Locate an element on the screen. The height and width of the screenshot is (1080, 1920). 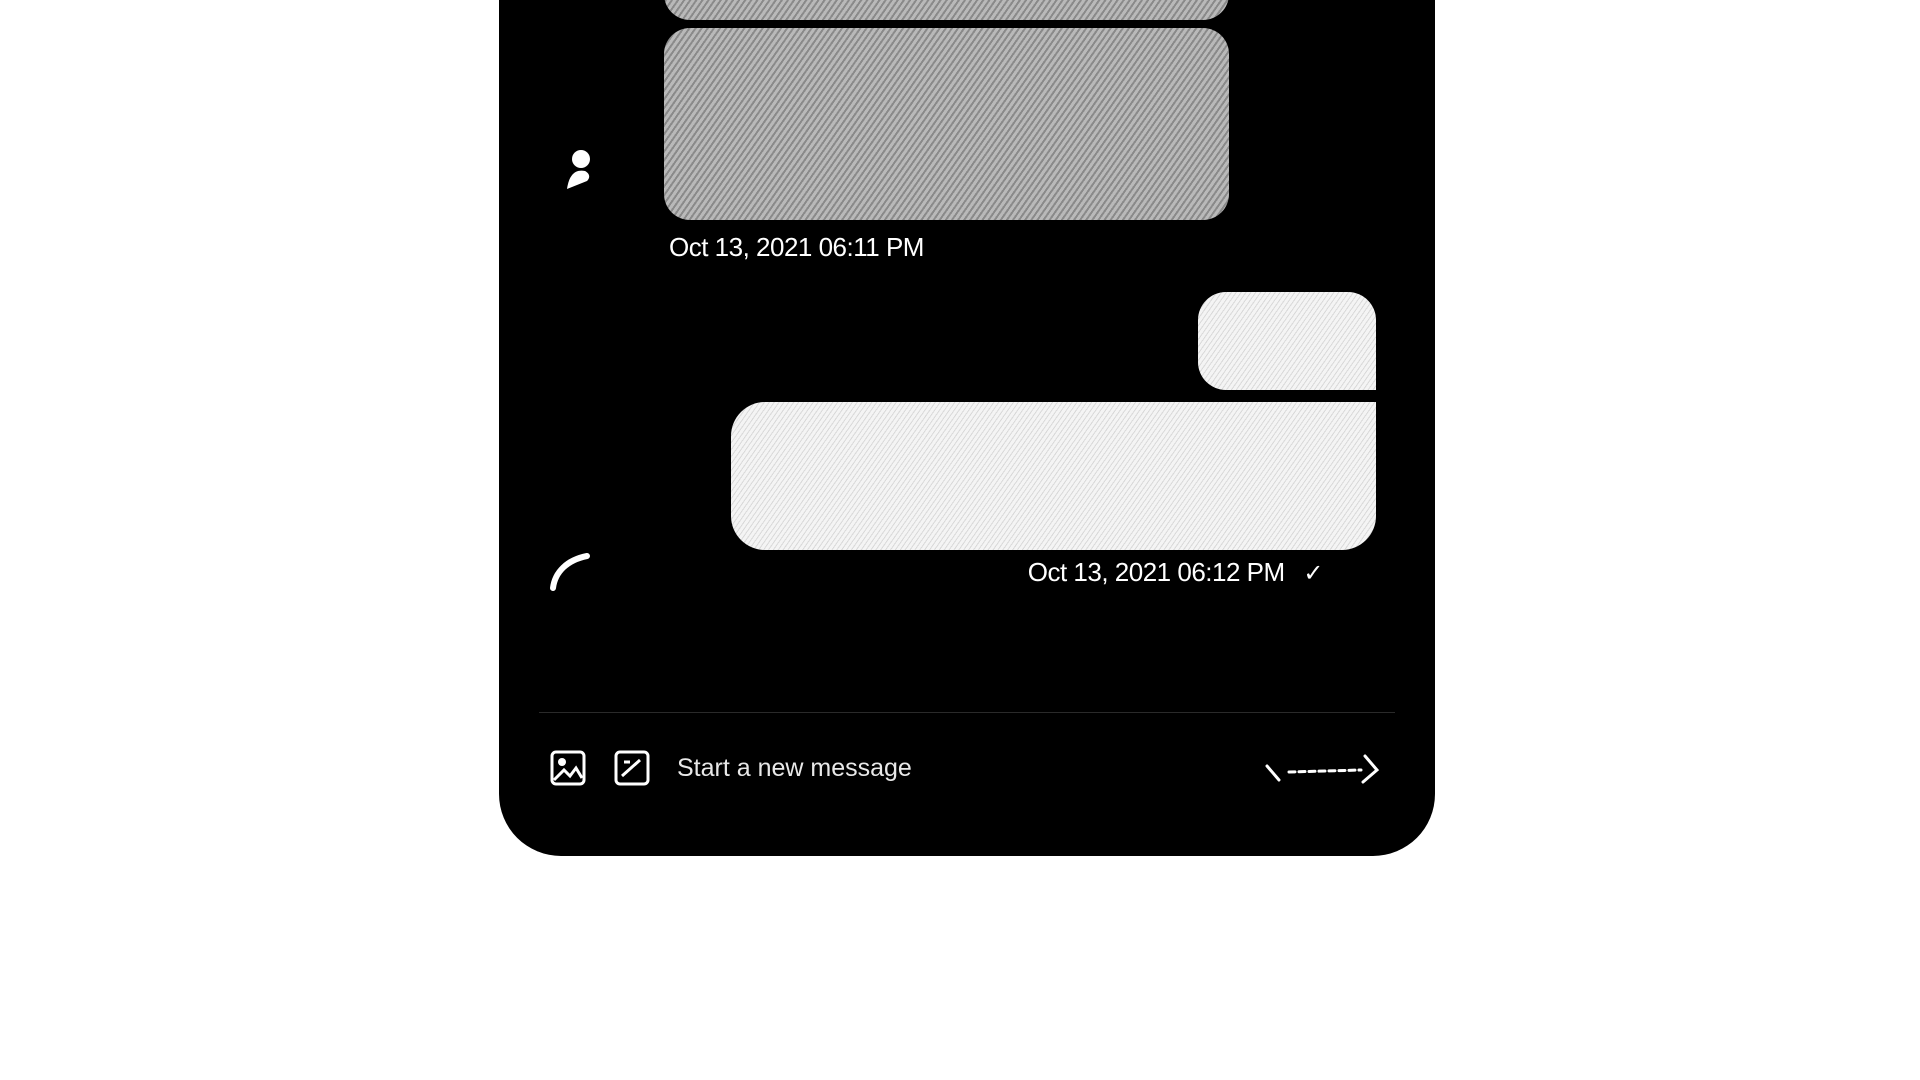
message-composer is located at coordinates (967, 768).